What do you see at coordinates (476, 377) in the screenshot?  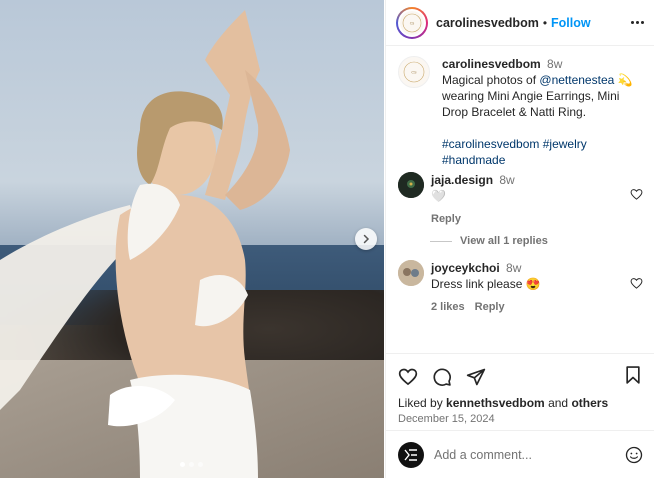 I see `share-icon` at bounding box center [476, 377].